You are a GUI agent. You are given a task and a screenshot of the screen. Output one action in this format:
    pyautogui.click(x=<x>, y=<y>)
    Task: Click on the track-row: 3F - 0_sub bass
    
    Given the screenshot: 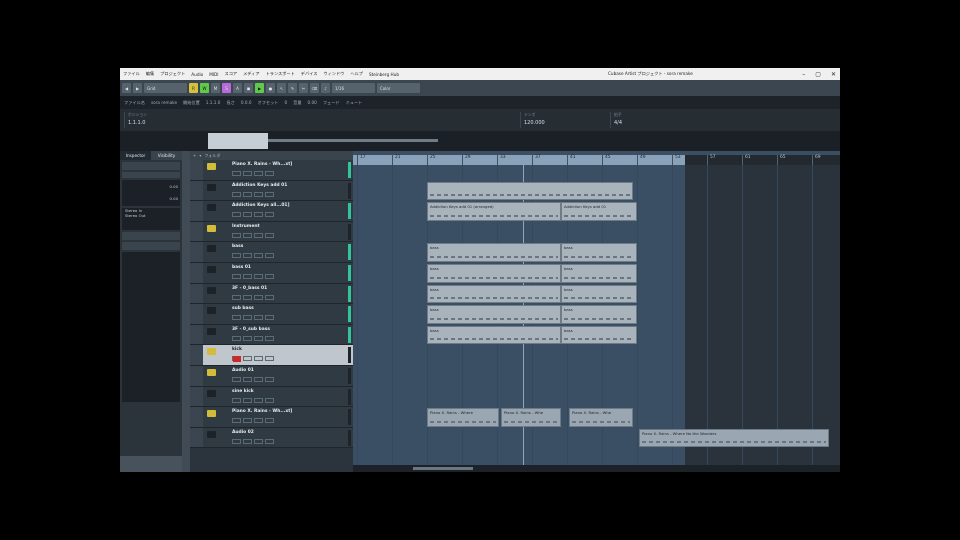 What is the action you would take?
    pyautogui.click(x=271, y=335)
    